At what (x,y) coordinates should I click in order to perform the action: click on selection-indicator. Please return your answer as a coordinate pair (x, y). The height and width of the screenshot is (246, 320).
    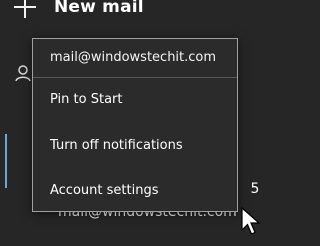
    Looking at the image, I should click on (6, 161).